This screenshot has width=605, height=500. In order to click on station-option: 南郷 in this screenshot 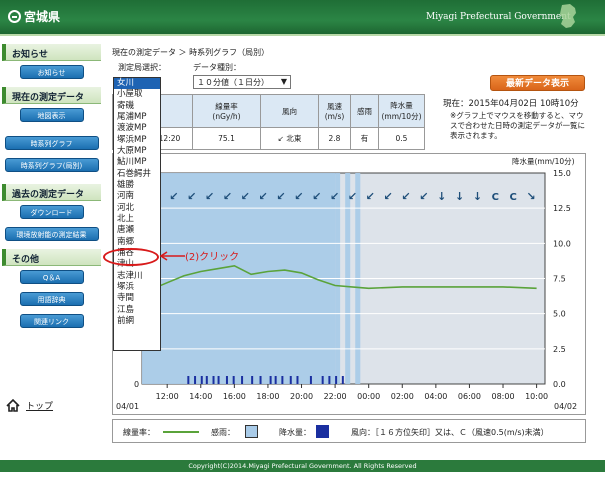, I will do `click(137, 242)`.